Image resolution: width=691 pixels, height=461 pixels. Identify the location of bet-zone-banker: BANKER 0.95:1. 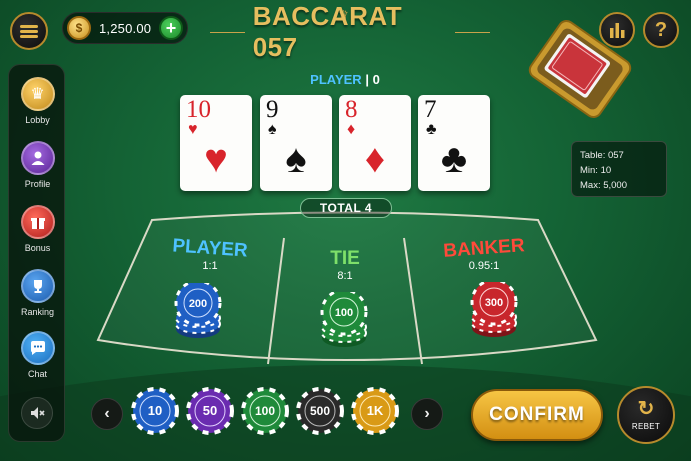
(484, 253).